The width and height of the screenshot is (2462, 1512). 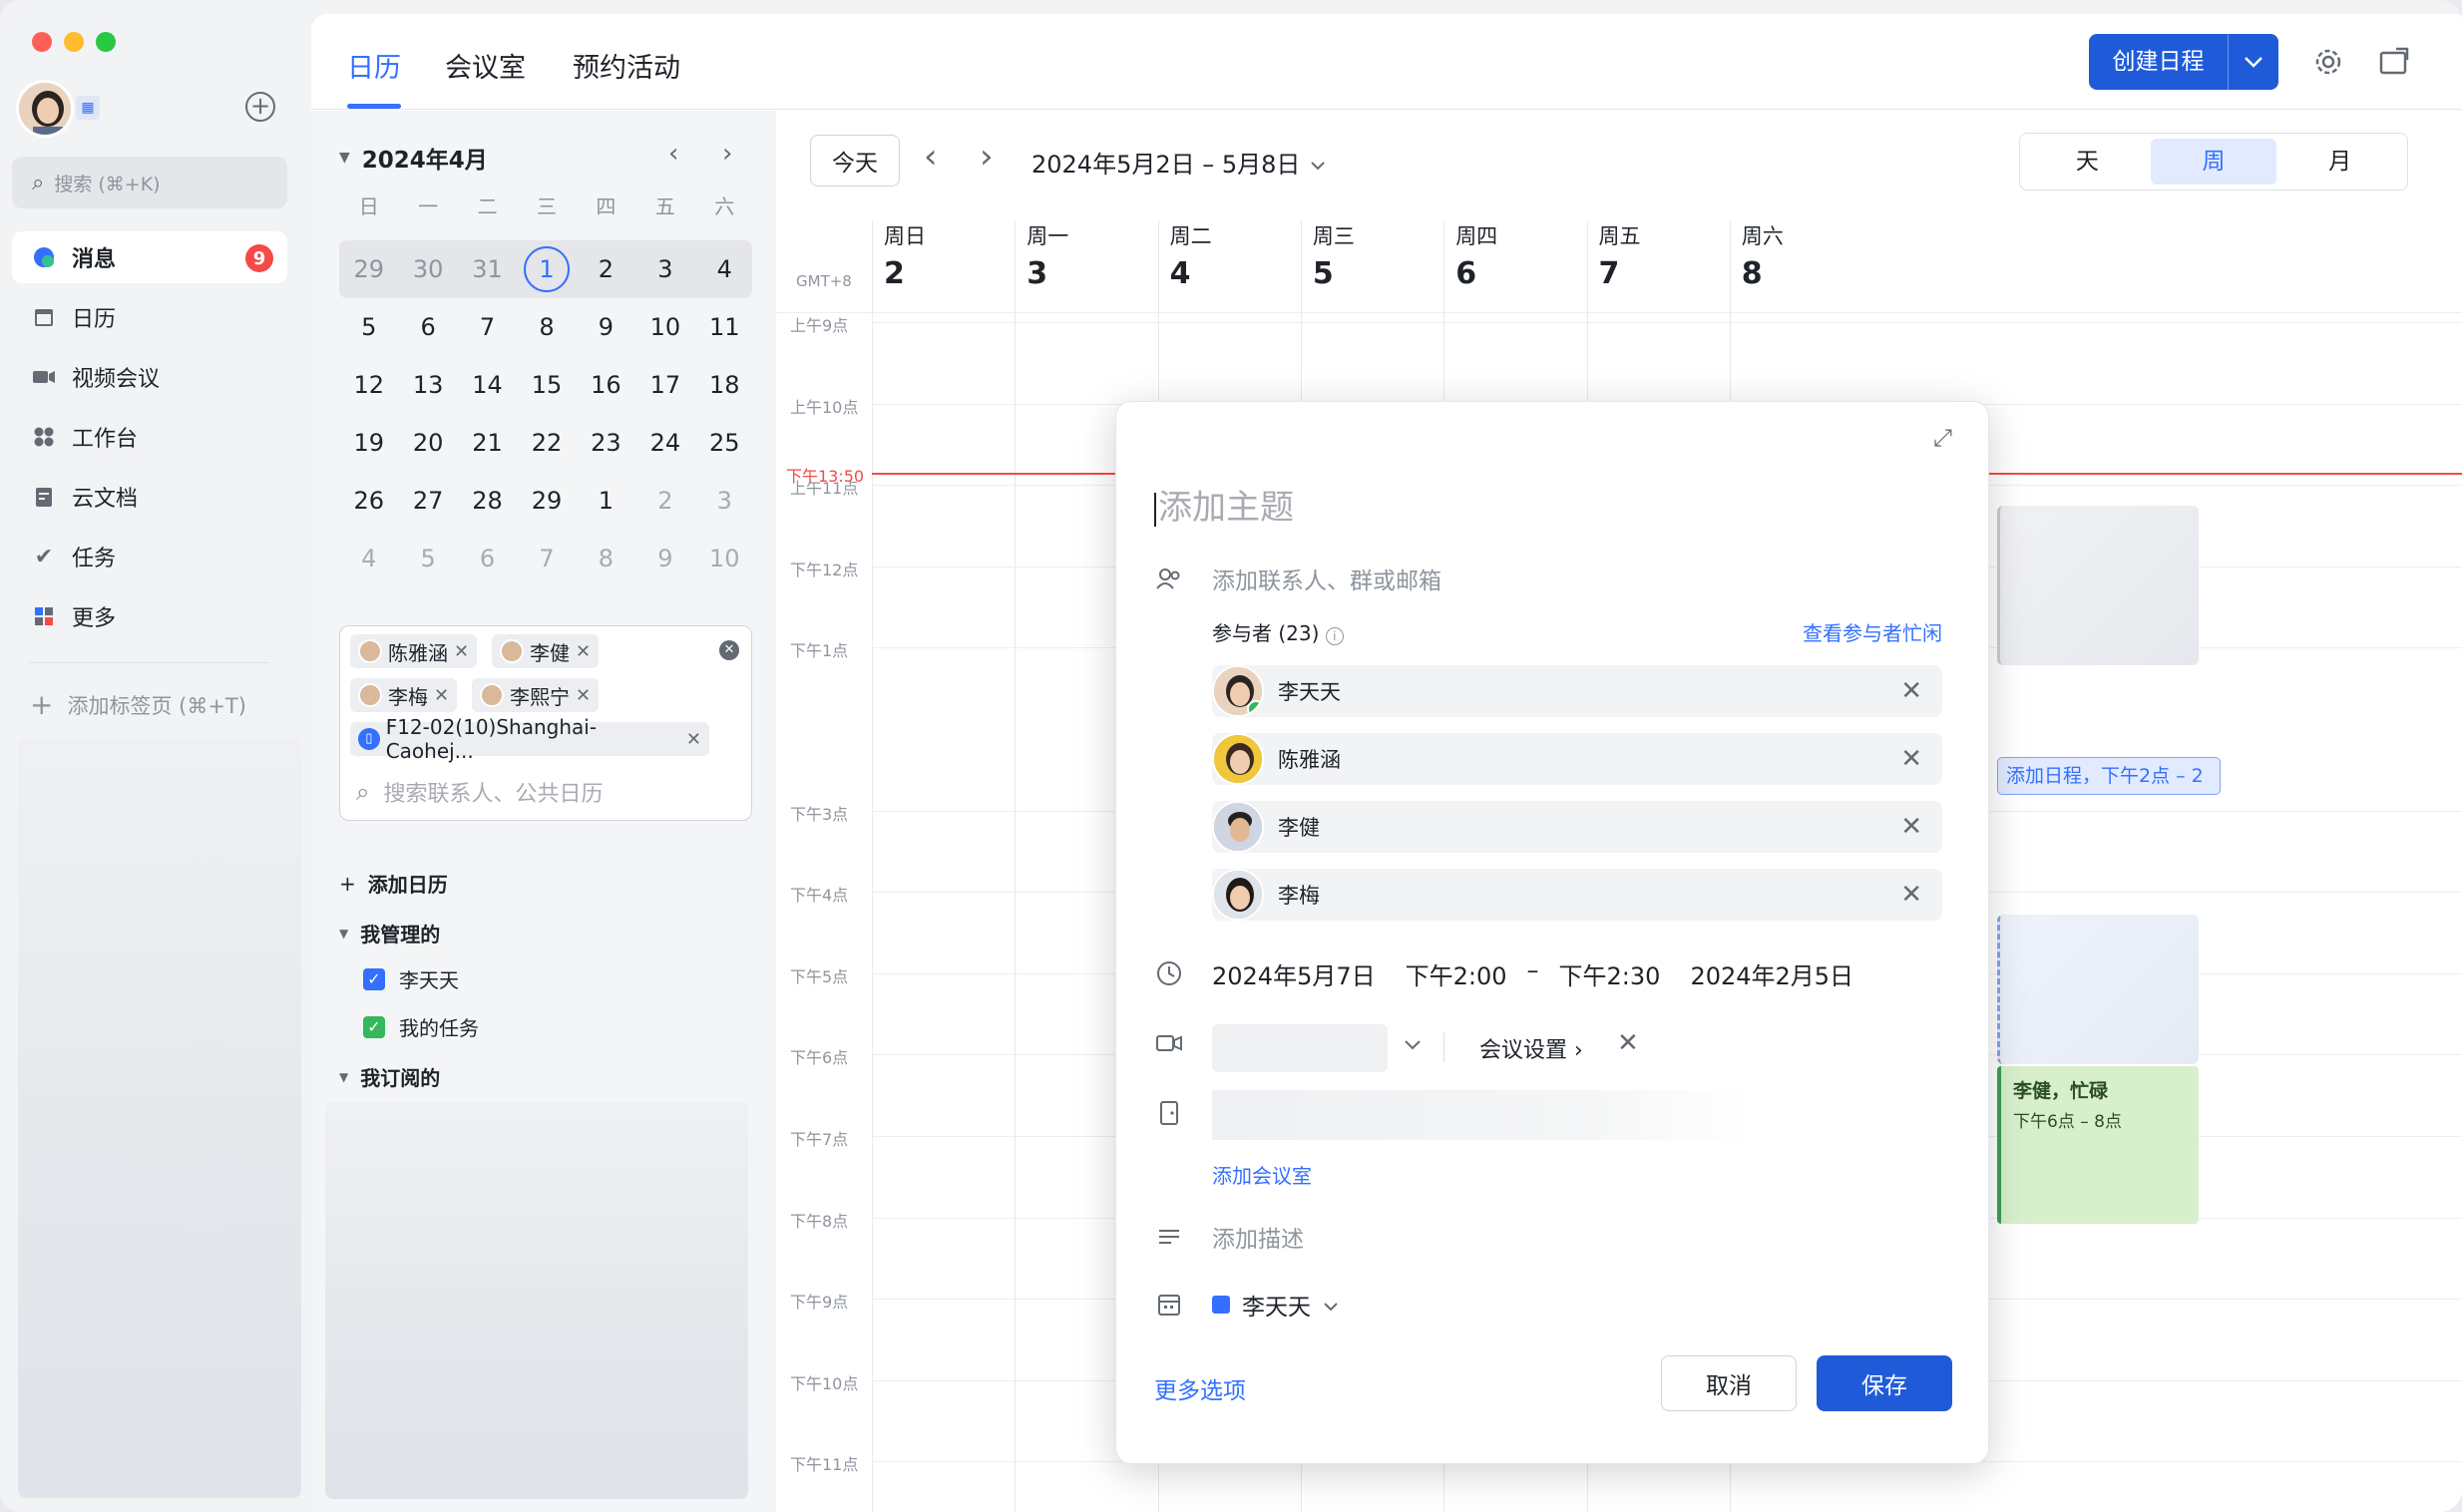 What do you see at coordinates (2183, 62) in the screenshot?
I see `create-event-button: 创建日程` at bounding box center [2183, 62].